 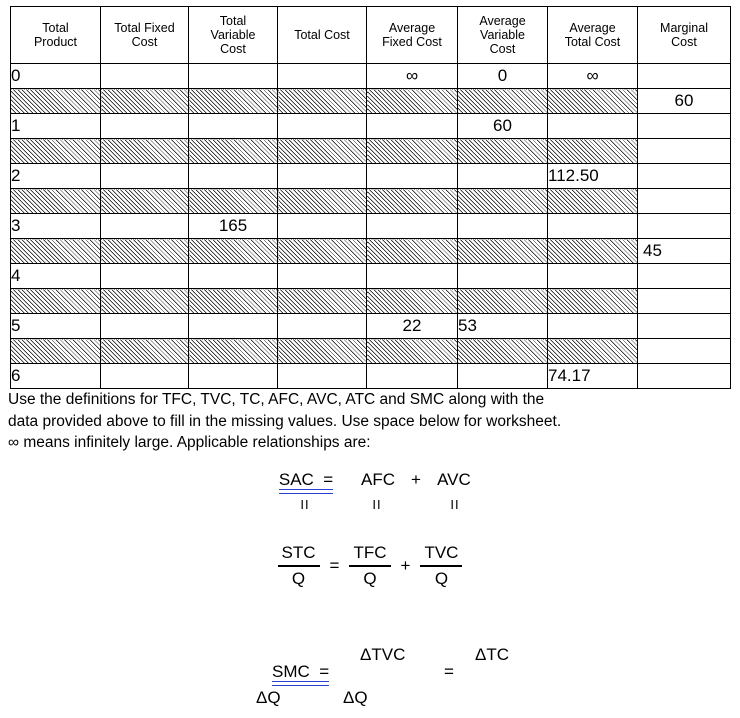 What do you see at coordinates (55, 176) in the screenshot?
I see `cell-total-product: 2` at bounding box center [55, 176].